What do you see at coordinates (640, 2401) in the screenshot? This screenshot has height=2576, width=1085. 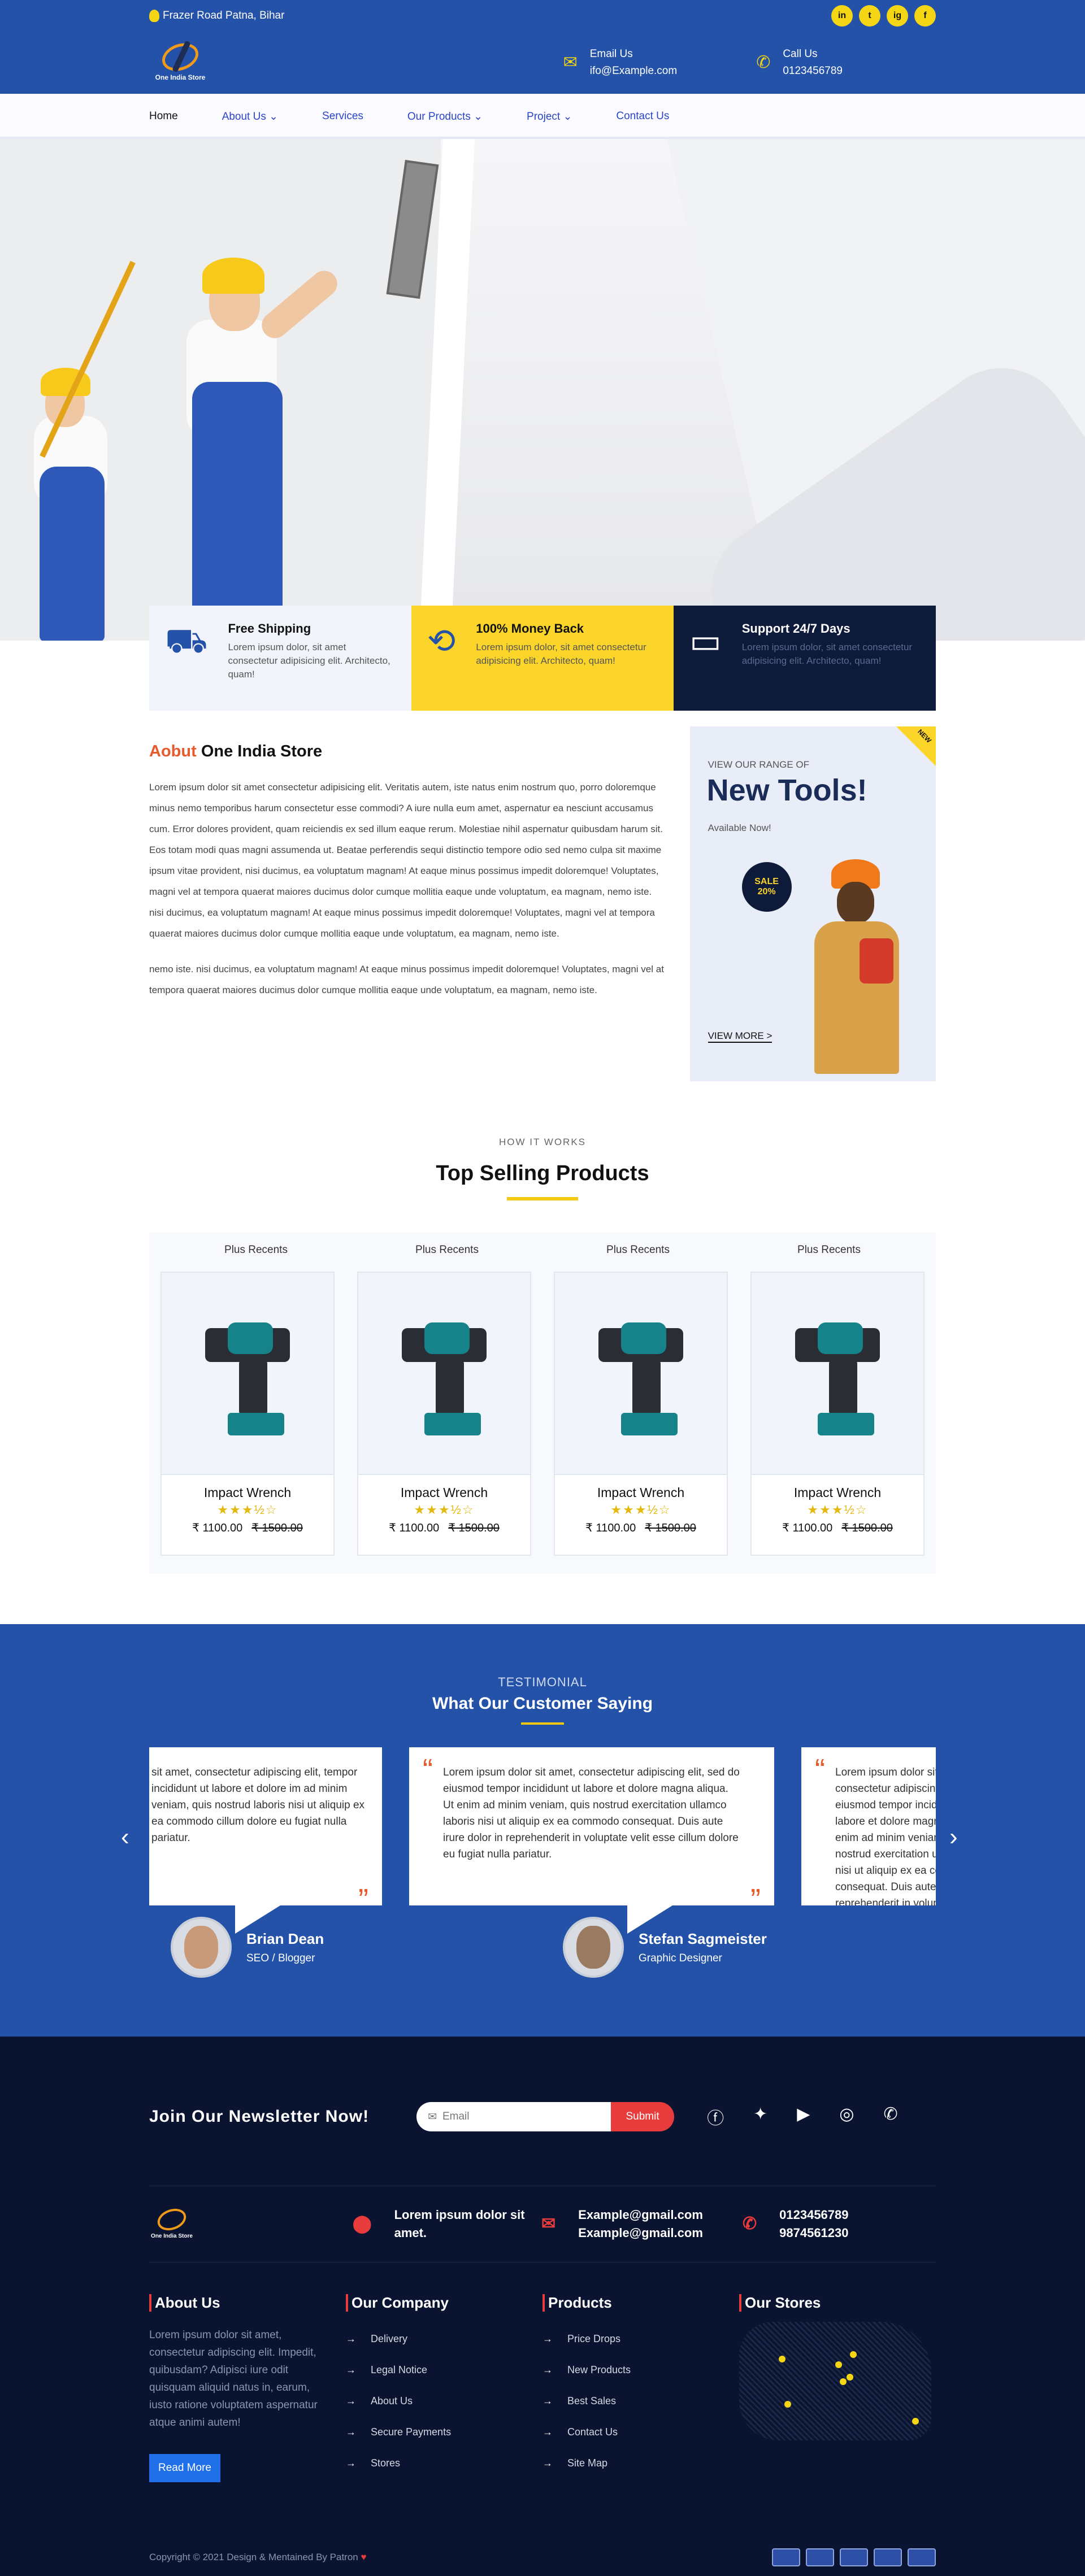 I see `footer-link: Best Sales` at bounding box center [640, 2401].